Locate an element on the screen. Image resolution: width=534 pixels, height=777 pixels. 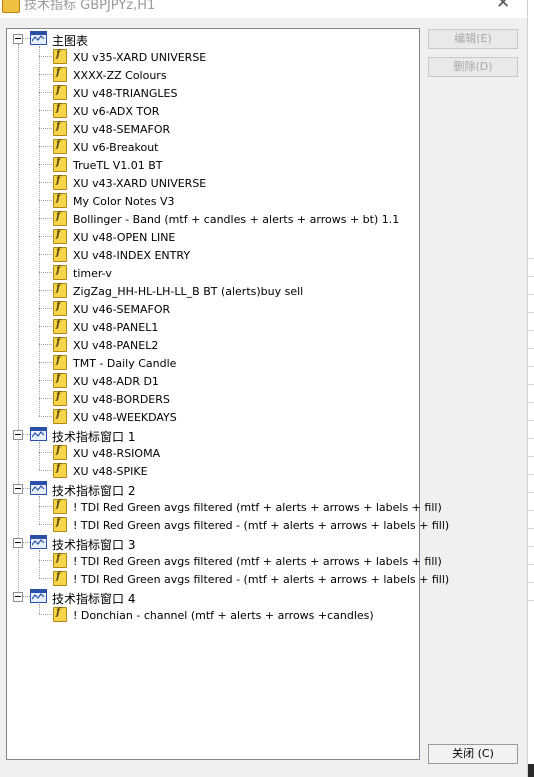
indicator-label: XU v46-SEMAFOR is located at coordinates (122, 309).